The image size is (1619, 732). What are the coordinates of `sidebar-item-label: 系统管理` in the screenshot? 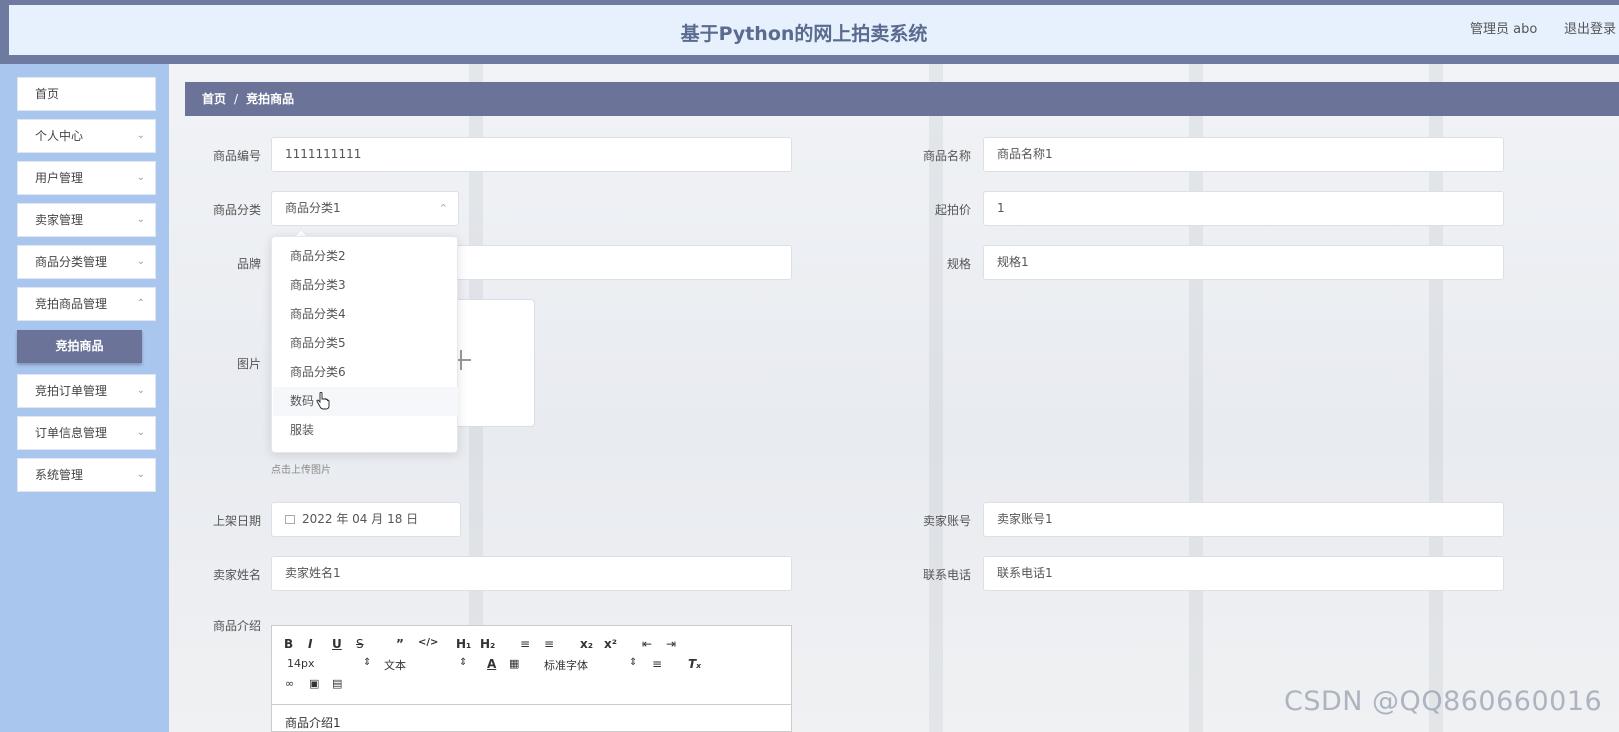 It's located at (59, 475).